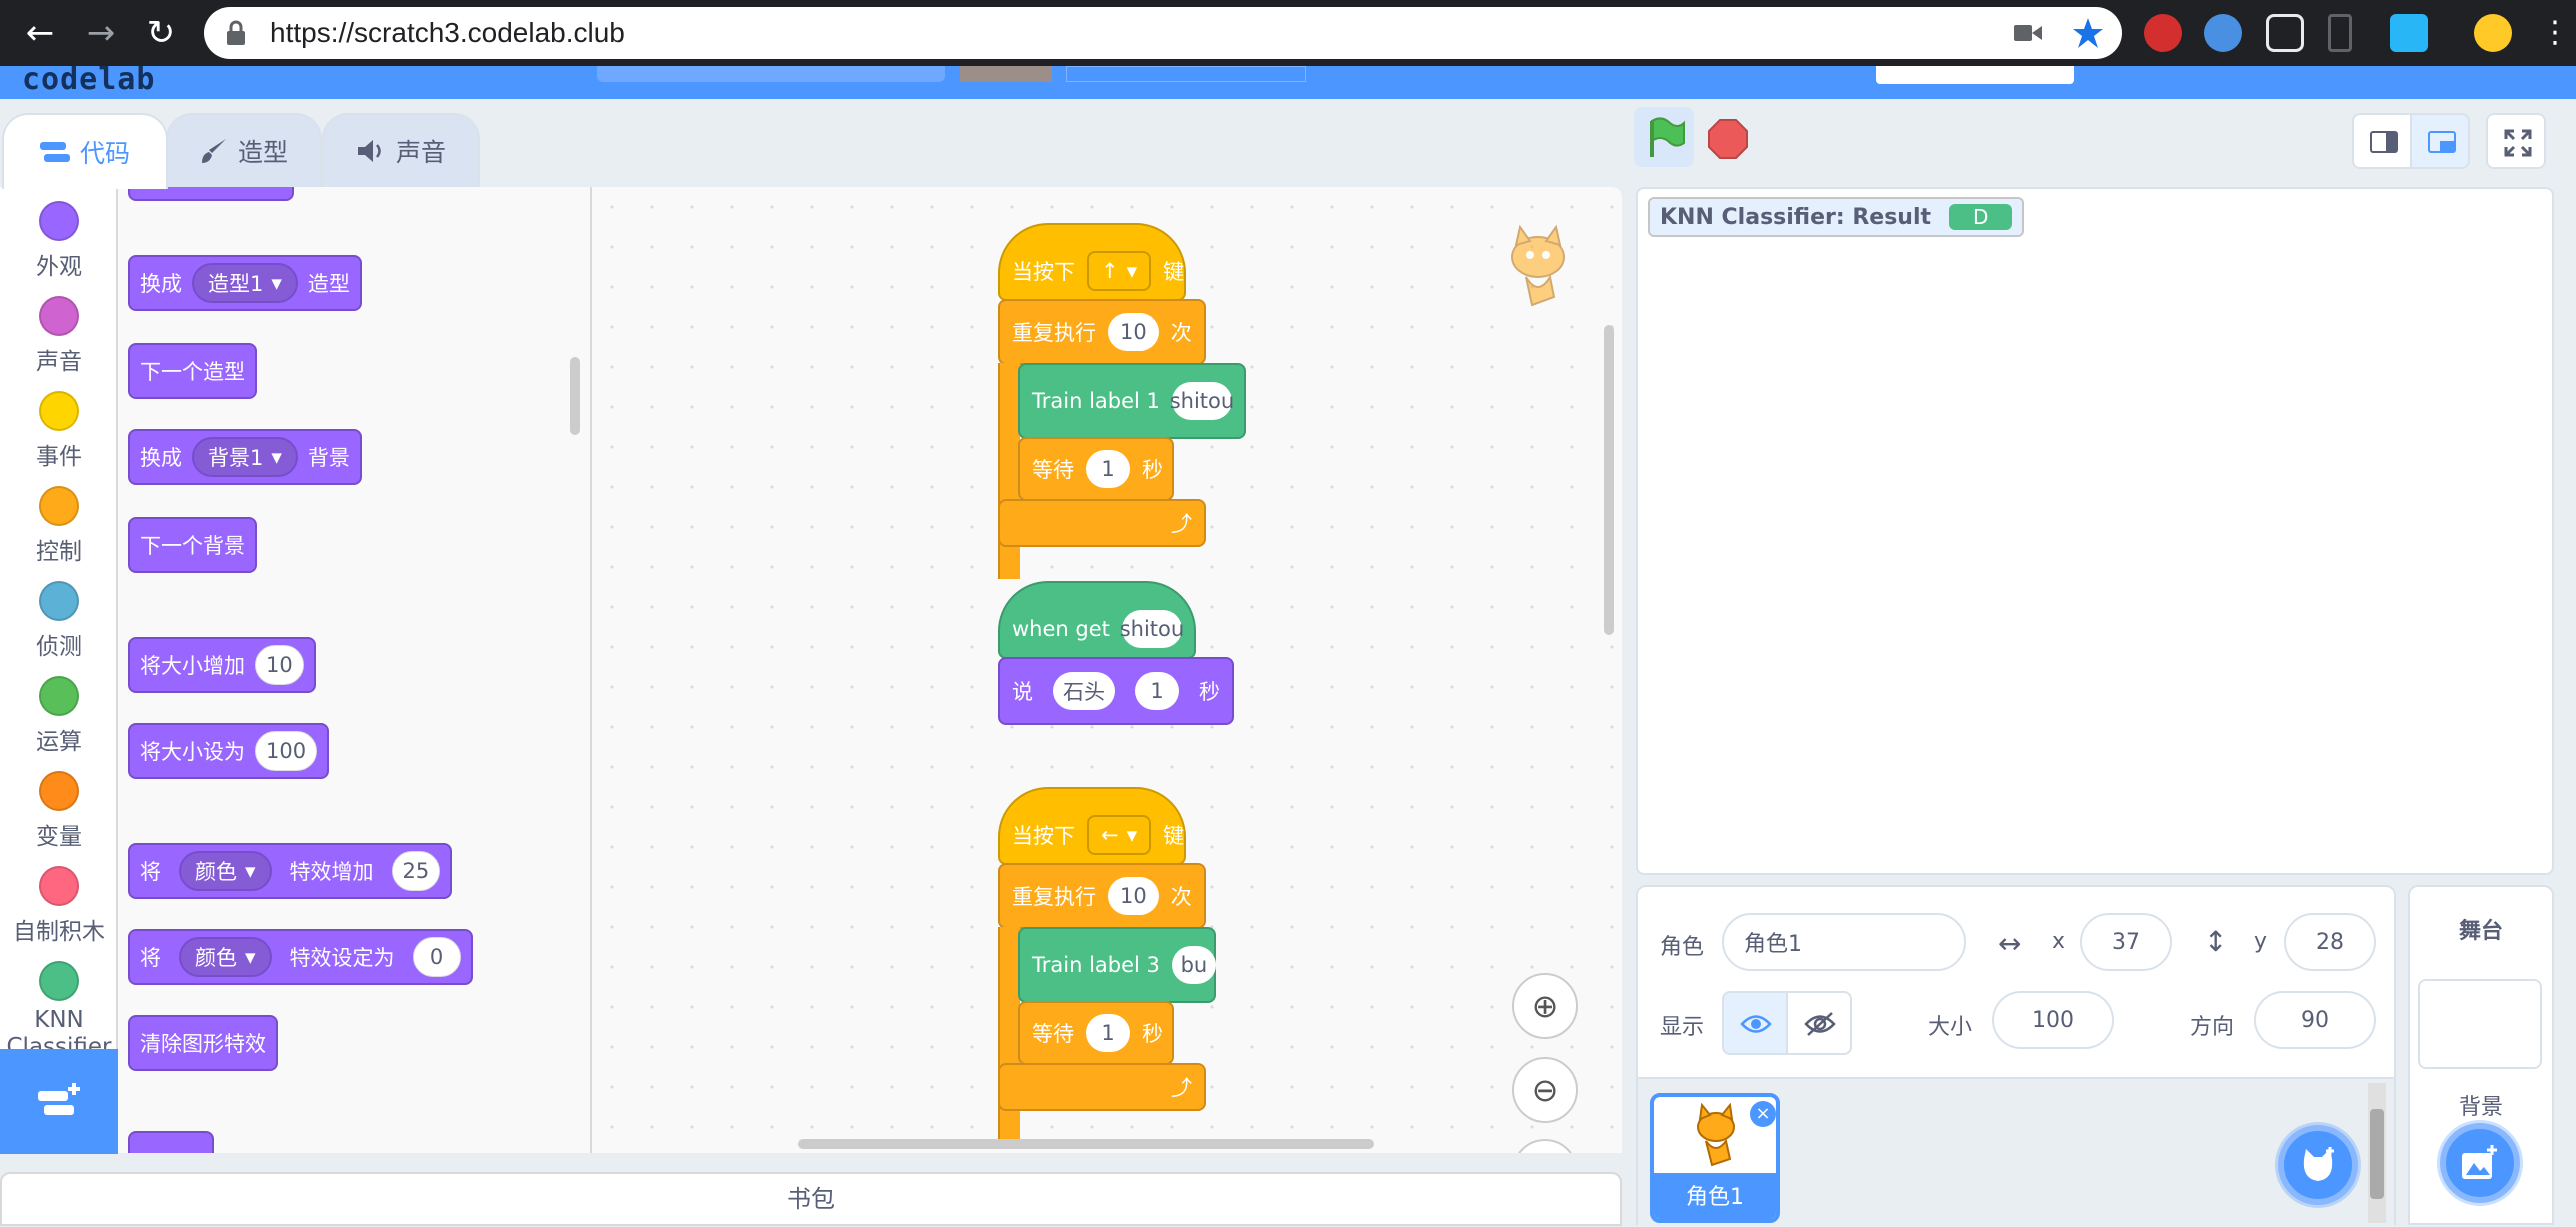  Describe the element at coordinates (2493, 33) in the screenshot. I see `profile-avatar` at that location.